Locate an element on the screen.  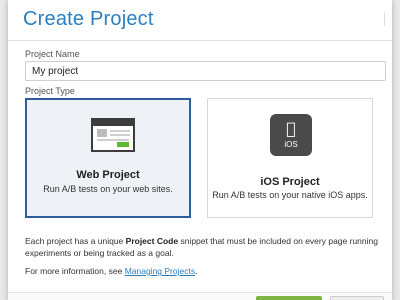
project-type-label: Project Type is located at coordinates (50, 91).